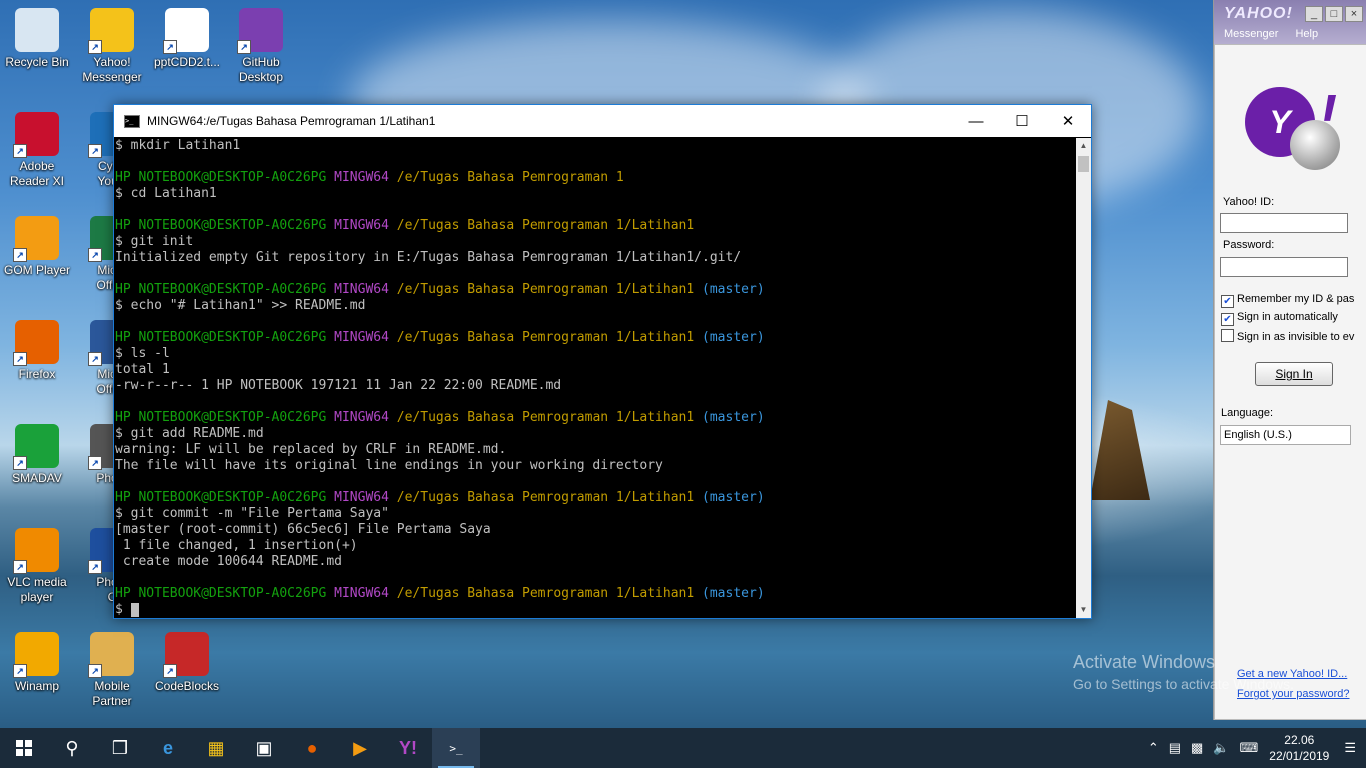 The image size is (1366, 768). I want to click on keyboard-icon: ⌨, so click(1249, 748).